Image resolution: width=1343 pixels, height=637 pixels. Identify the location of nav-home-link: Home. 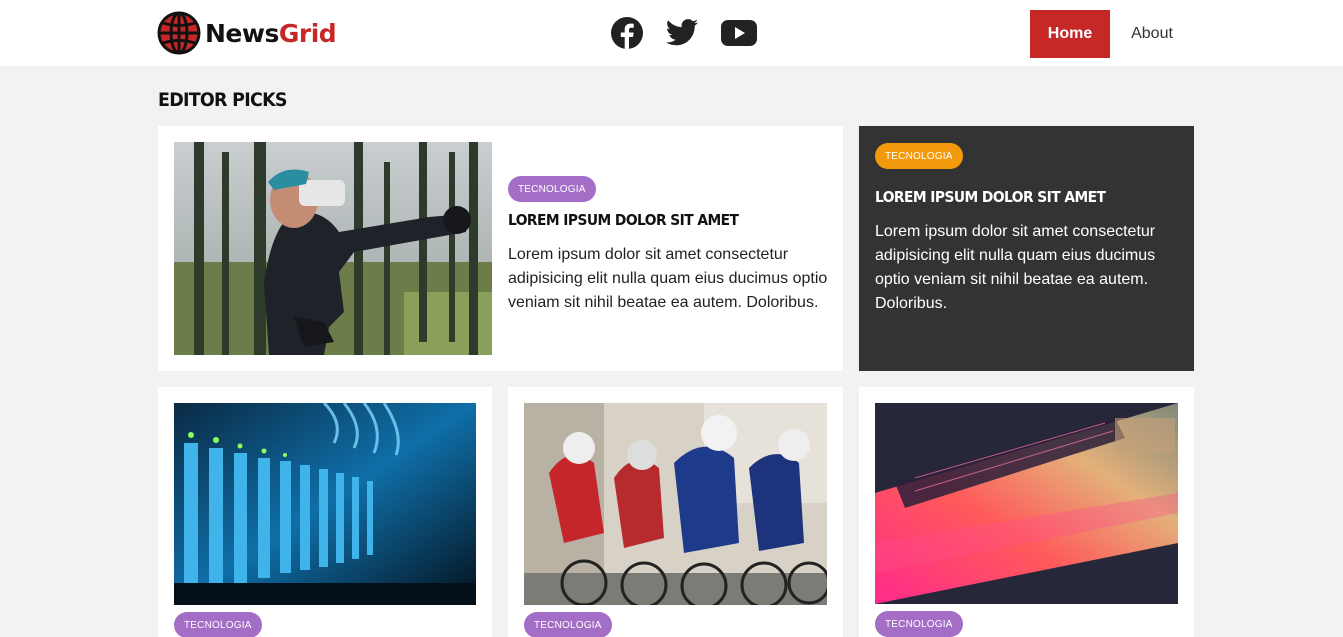
(1070, 34).